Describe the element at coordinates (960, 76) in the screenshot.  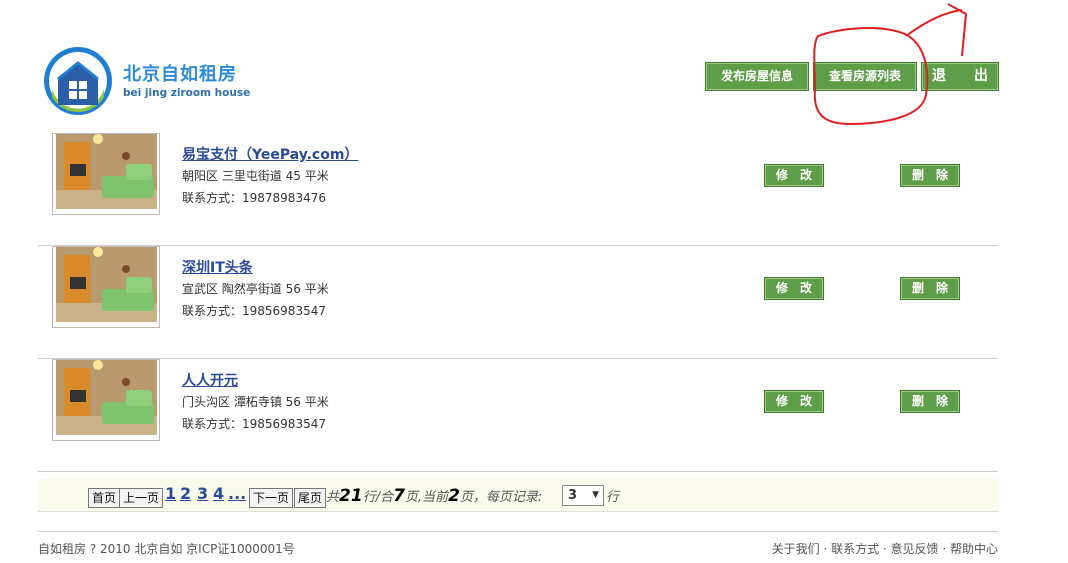
I see `logout-button: 退 出` at that location.